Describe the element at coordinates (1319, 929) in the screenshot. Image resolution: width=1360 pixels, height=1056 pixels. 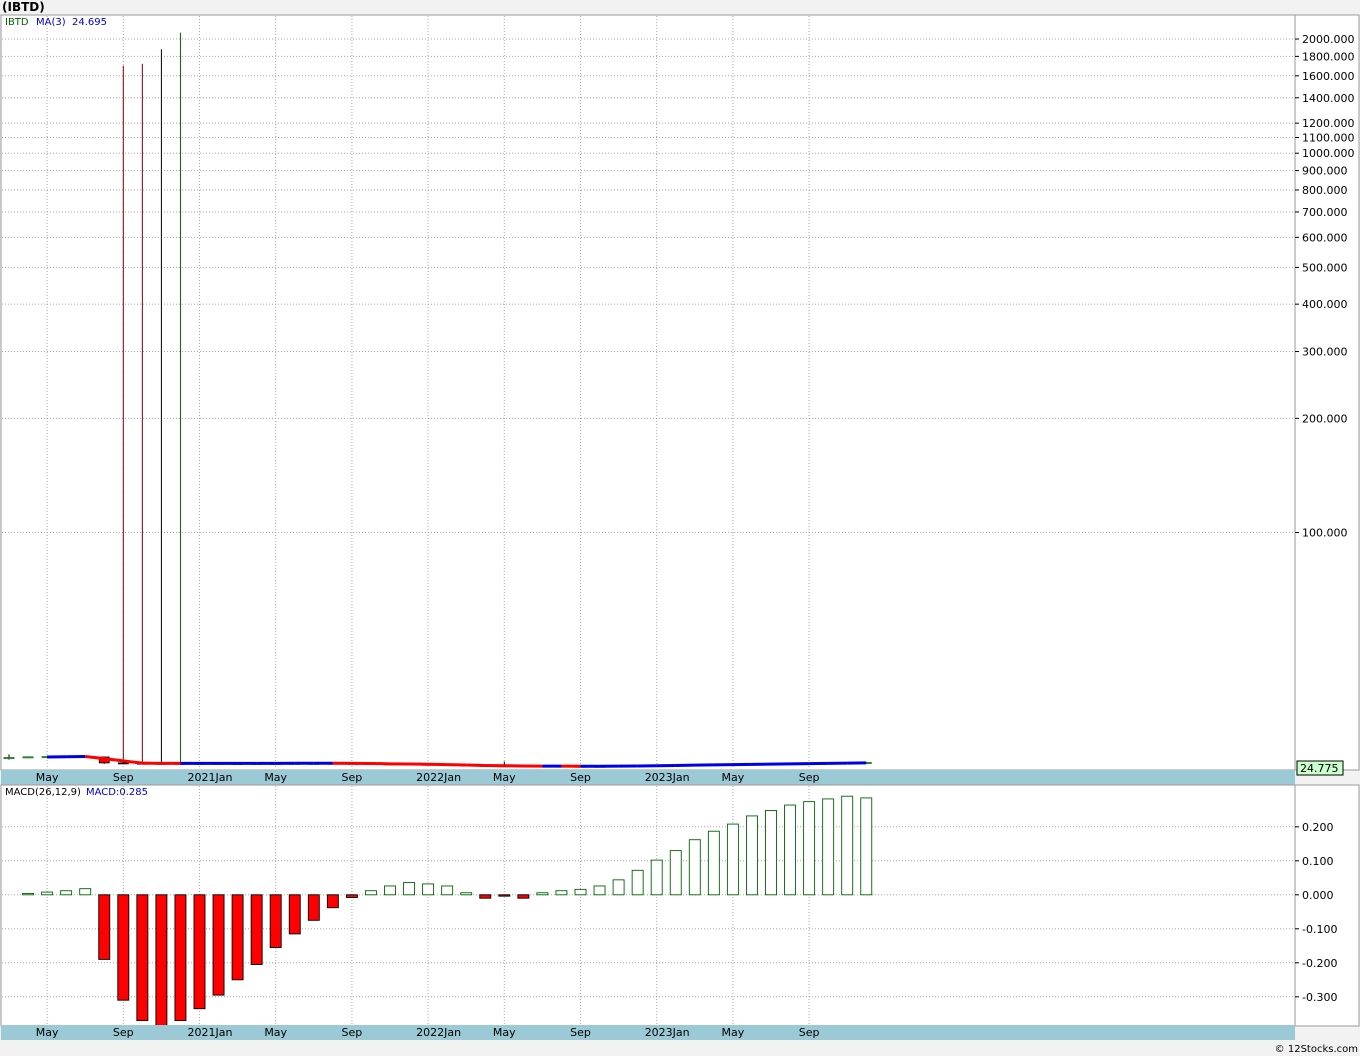
I see `macd-y-tick-label: -0.100` at that location.